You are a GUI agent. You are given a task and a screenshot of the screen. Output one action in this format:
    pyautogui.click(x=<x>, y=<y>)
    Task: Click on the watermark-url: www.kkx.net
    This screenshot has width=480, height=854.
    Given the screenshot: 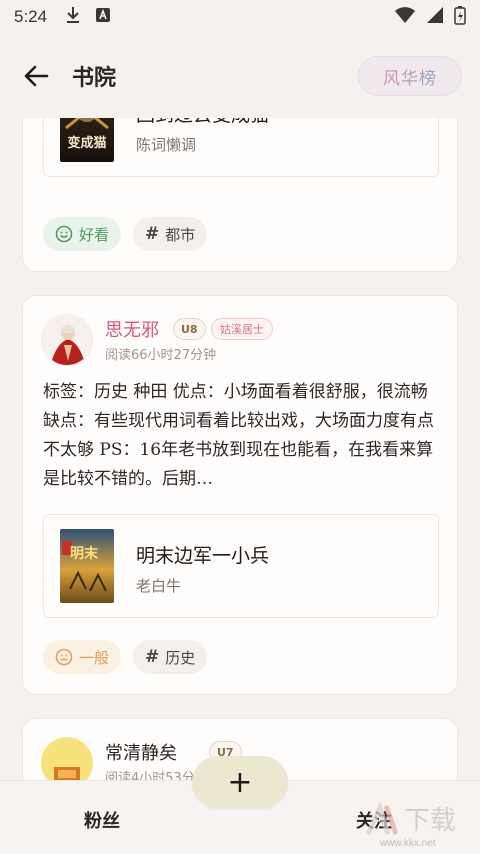 What is the action you would take?
    pyautogui.click(x=408, y=843)
    